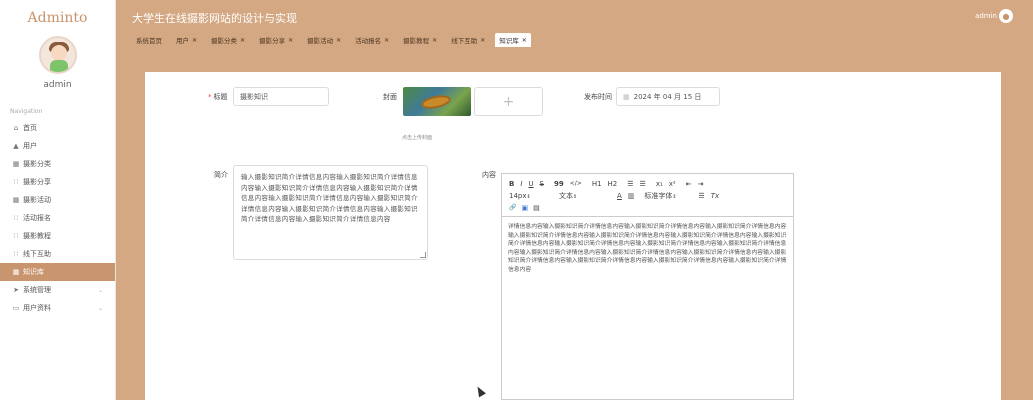 The image size is (1033, 400). What do you see at coordinates (986, 16) in the screenshot?
I see `header-username: admin` at bounding box center [986, 16].